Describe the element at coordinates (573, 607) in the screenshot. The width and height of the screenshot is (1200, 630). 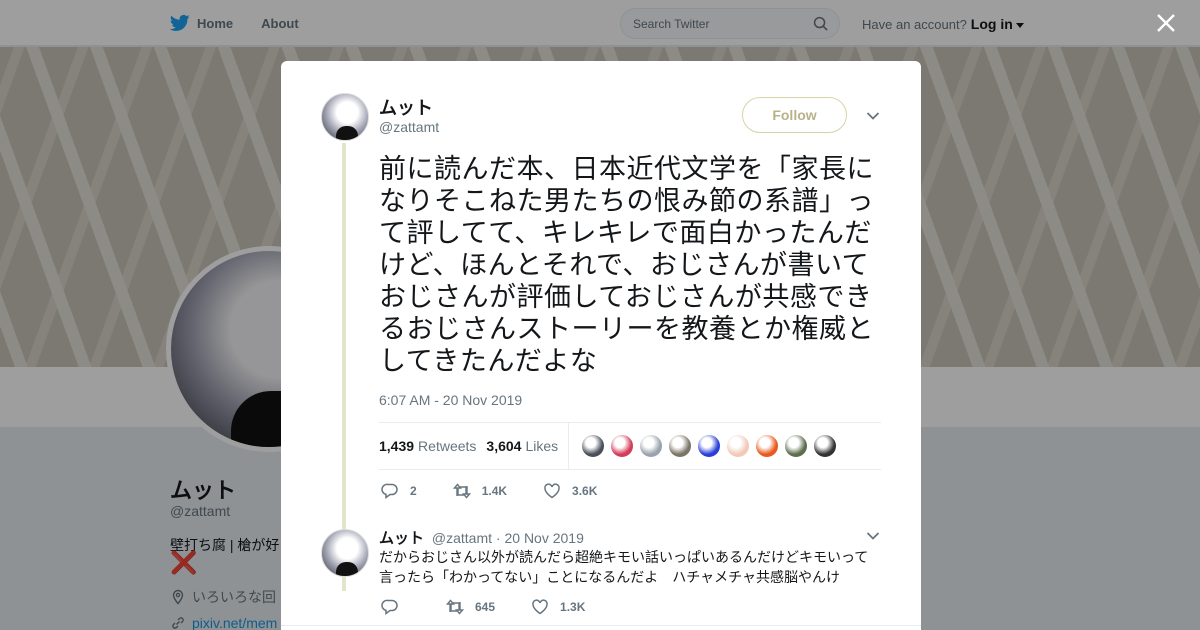
I see `like-count: 1.3K` at that location.